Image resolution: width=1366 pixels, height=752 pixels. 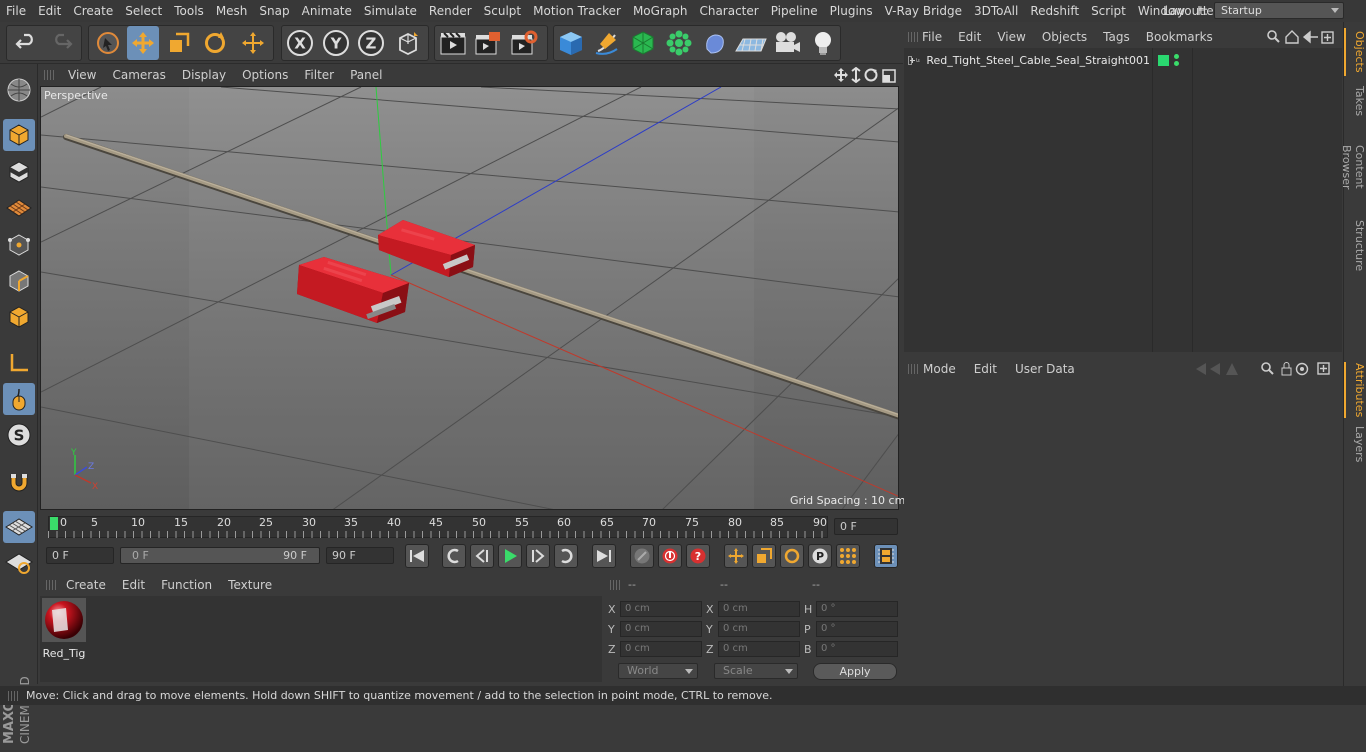 I want to click on workplane-mode-icon, so click(x=19, y=208).